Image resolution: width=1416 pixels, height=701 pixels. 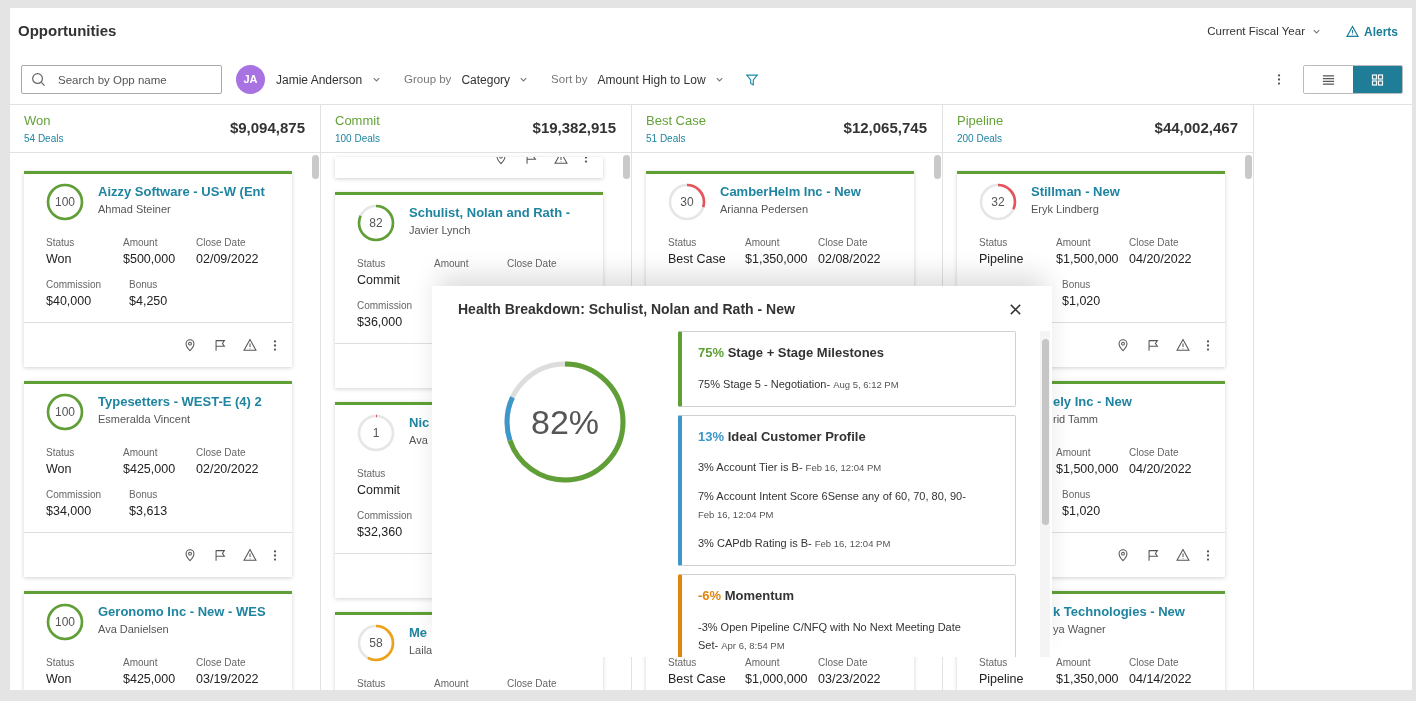 What do you see at coordinates (1076, 419) in the screenshot?
I see `deal-owner: rid Tamm` at bounding box center [1076, 419].